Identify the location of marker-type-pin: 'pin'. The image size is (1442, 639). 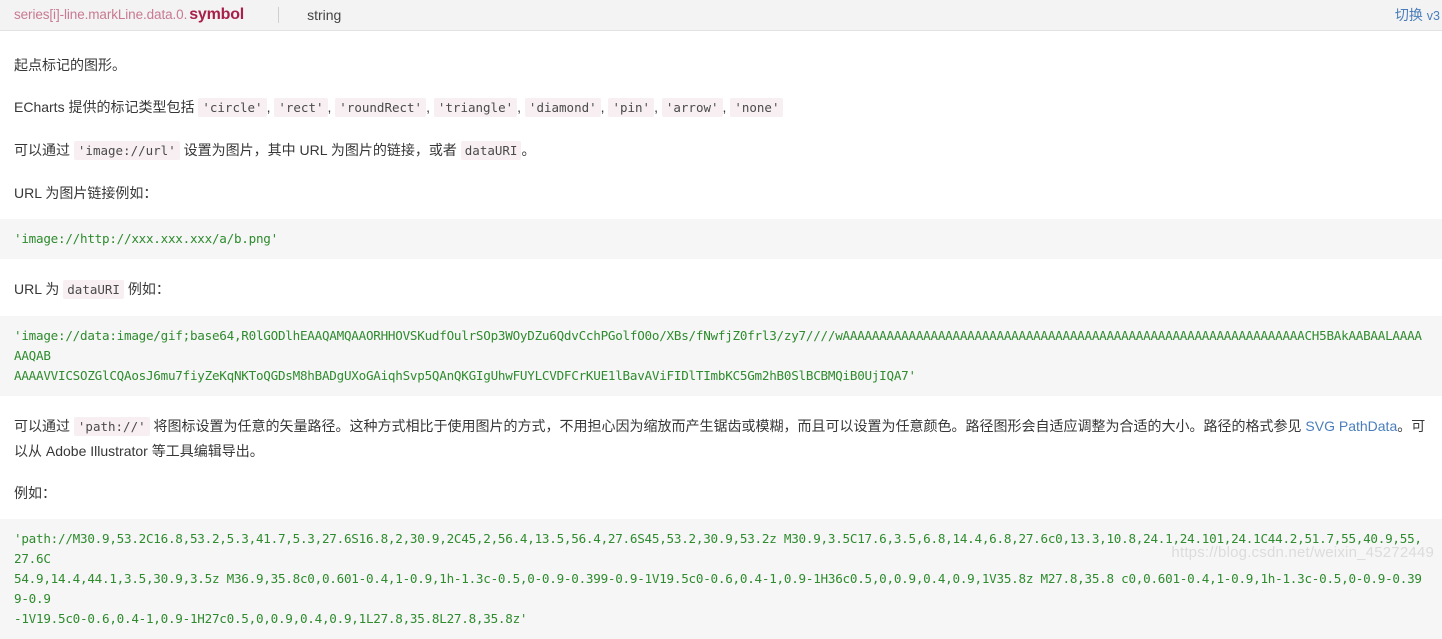
(631, 107).